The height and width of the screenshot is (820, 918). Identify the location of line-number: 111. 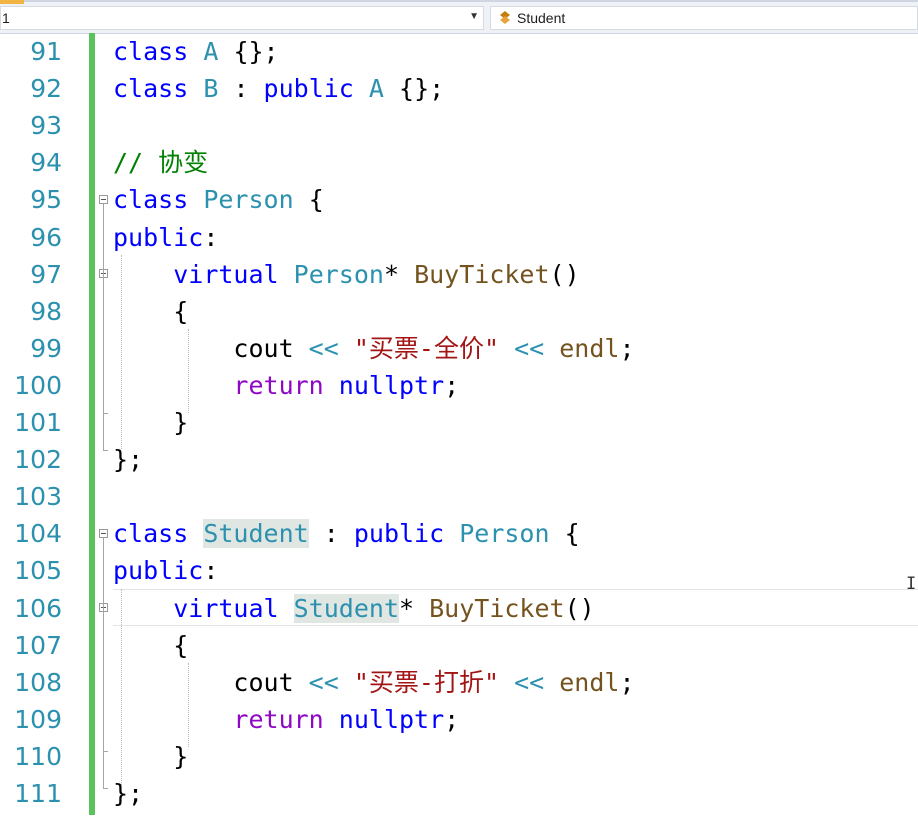
(38, 793).